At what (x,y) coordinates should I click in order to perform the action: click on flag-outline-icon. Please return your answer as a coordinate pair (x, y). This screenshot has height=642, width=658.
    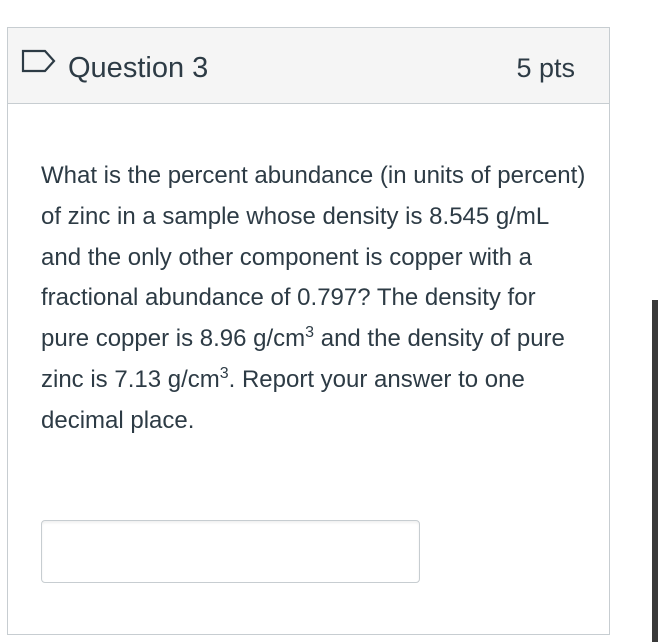
    Looking at the image, I should click on (39, 61).